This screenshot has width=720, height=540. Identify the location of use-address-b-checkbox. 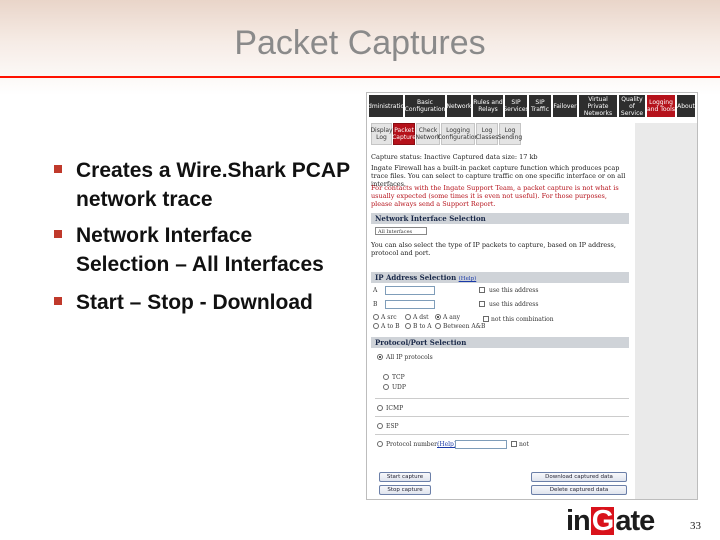
(482, 304).